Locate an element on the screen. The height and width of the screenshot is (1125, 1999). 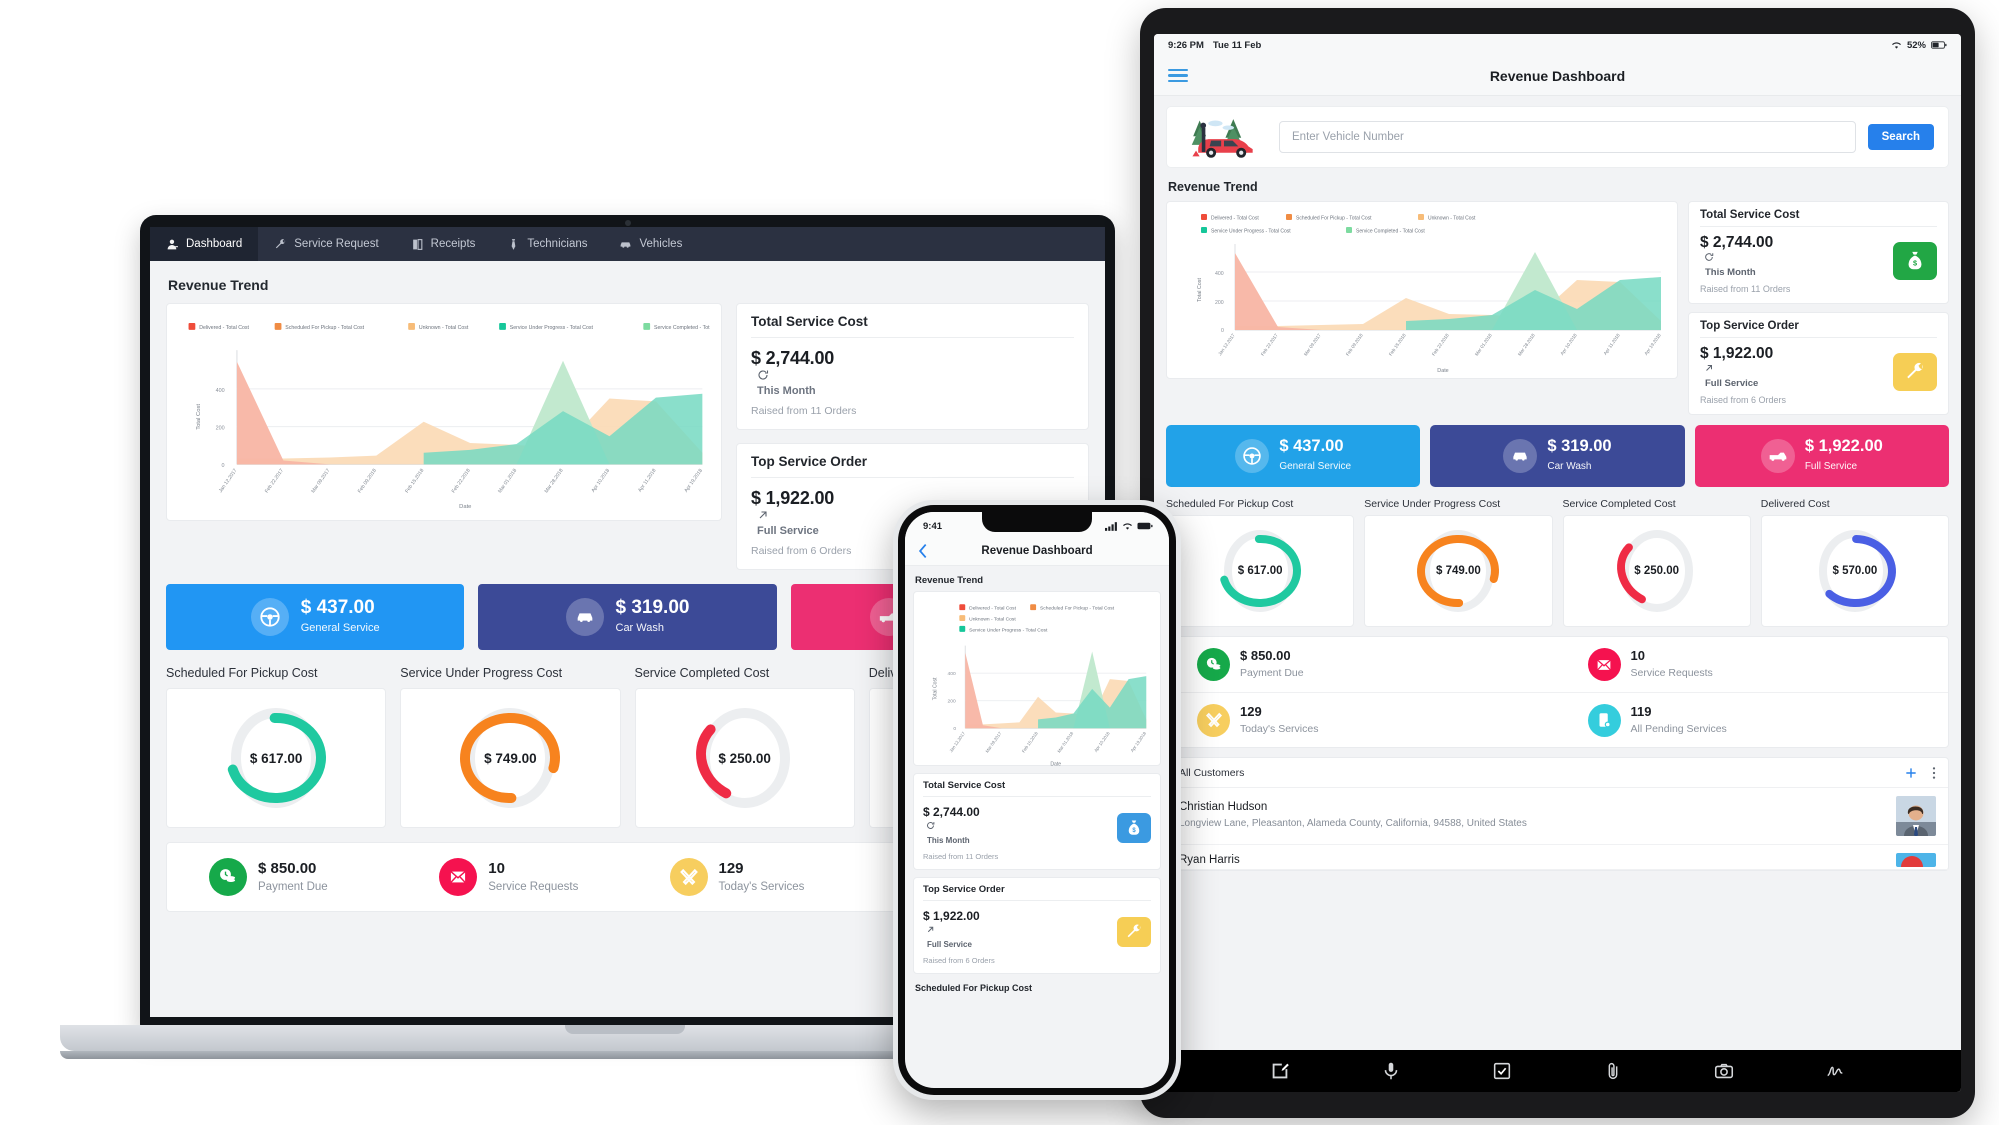
tab-vehicles-label: Vehicles is located at coordinates (661, 244).